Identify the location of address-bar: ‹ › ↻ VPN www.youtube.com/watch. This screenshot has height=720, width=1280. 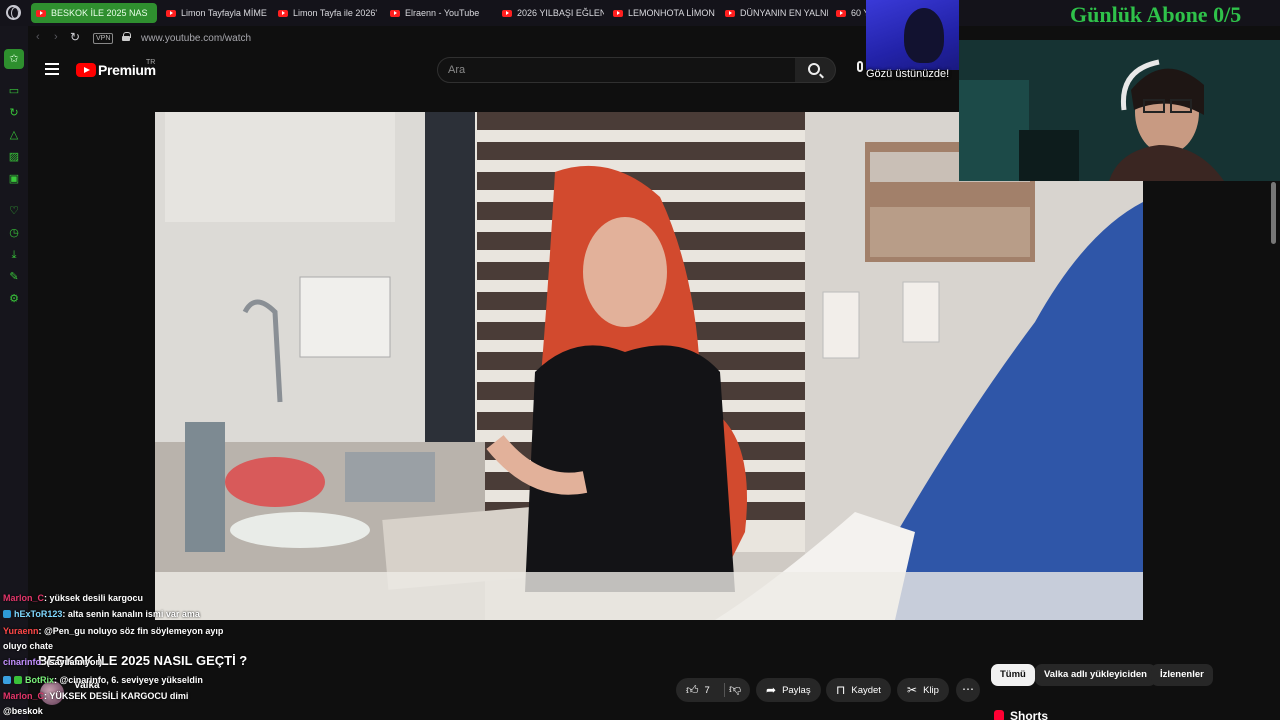
(494, 38).